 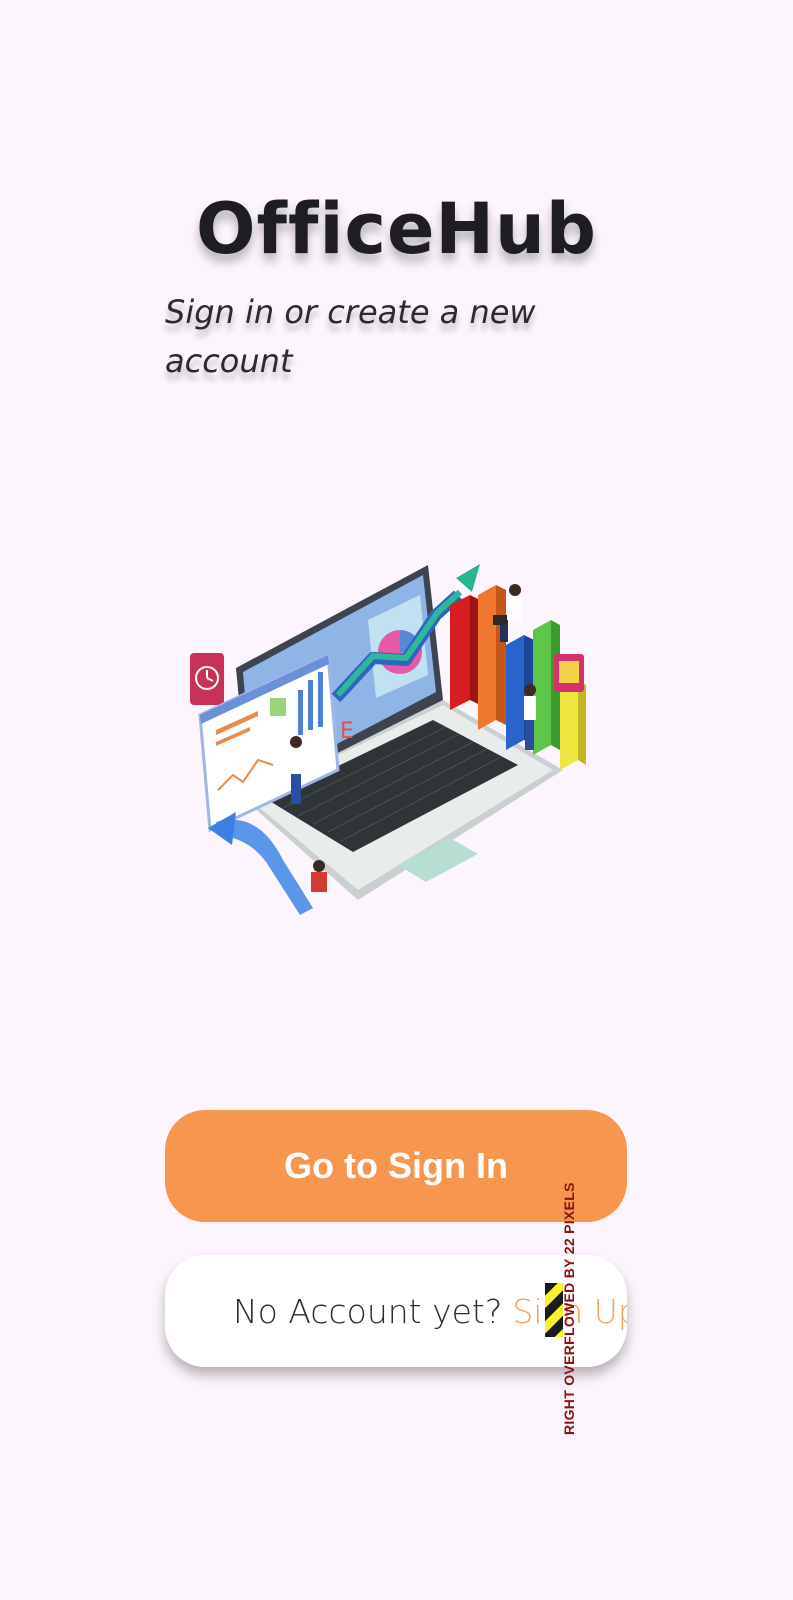 What do you see at coordinates (347, 731) in the screenshot?
I see `svg-text: E` at bounding box center [347, 731].